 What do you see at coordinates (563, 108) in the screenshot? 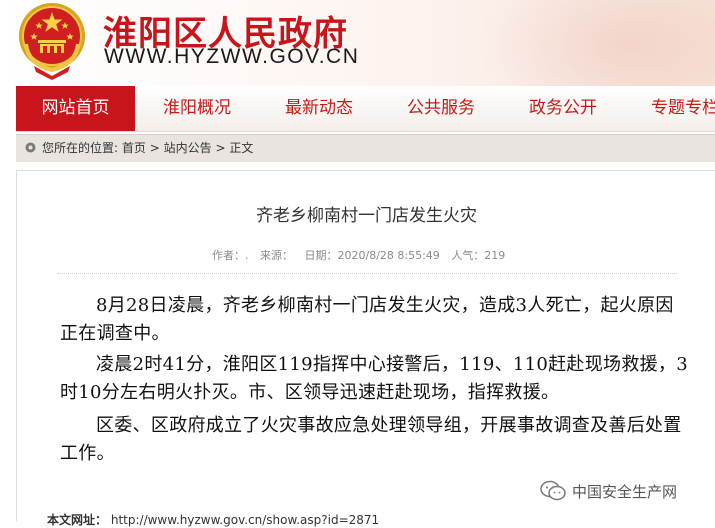
I see `nav-item-government-affairs: 政务公开` at bounding box center [563, 108].